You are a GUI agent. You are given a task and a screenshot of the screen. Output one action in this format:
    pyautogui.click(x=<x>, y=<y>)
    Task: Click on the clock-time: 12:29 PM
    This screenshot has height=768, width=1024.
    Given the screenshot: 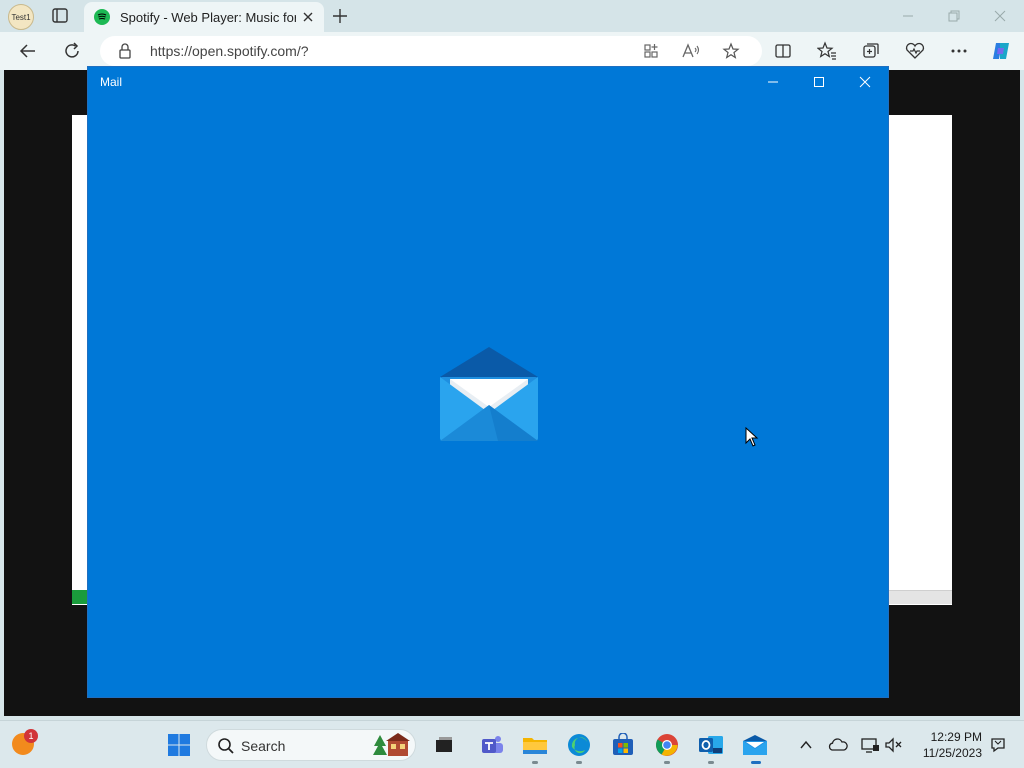 What is the action you would take?
    pyautogui.click(x=956, y=737)
    